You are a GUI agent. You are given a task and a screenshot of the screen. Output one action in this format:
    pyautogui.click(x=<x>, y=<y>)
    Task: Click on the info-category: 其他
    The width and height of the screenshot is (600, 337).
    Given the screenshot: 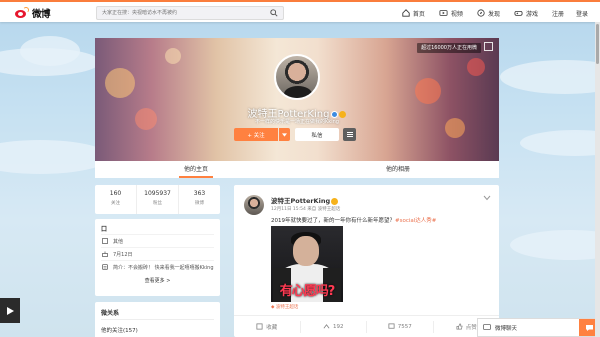 What is the action you would take?
    pyautogui.click(x=118, y=241)
    